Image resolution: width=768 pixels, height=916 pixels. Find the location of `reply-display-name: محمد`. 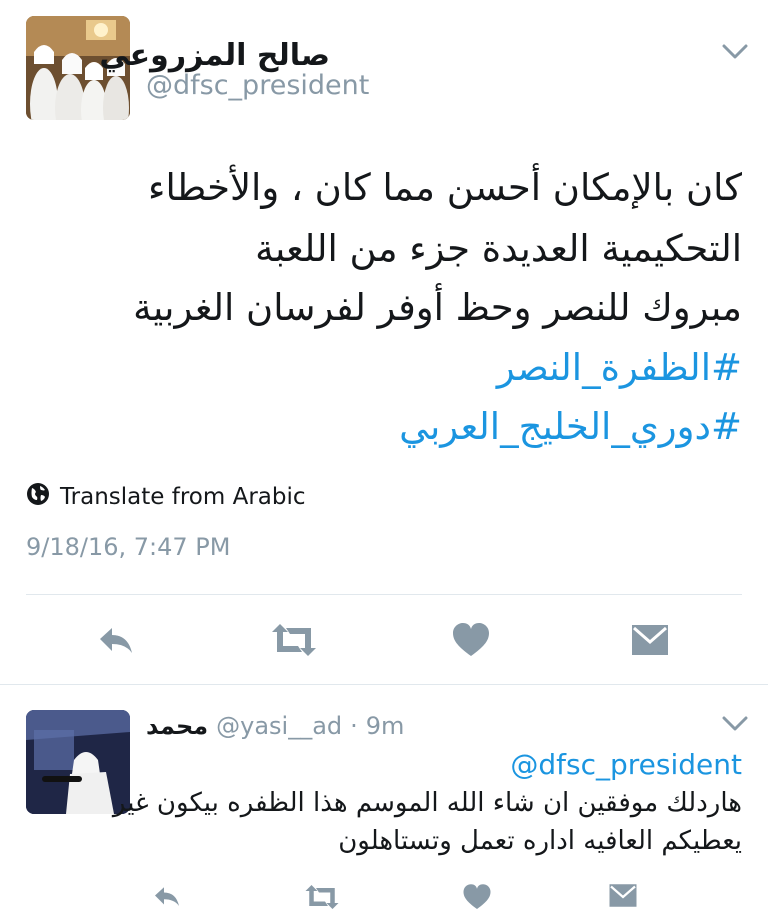

reply-display-name: محمد is located at coordinates (177, 726).